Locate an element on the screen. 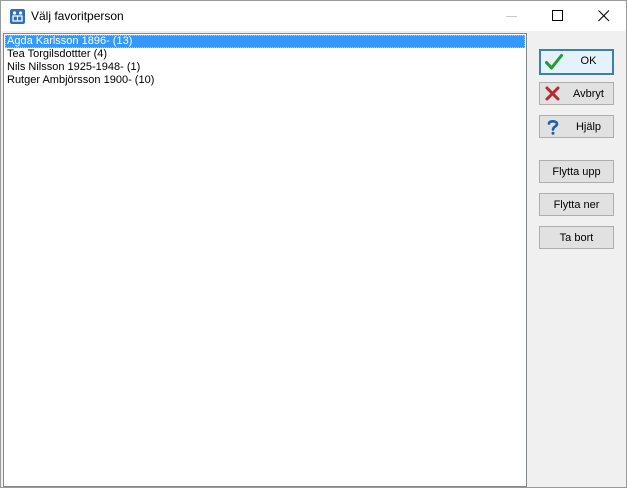 This screenshot has width=627, height=488. list-item: Rutger Ambjörsson 1900- (10) is located at coordinates (265, 80).